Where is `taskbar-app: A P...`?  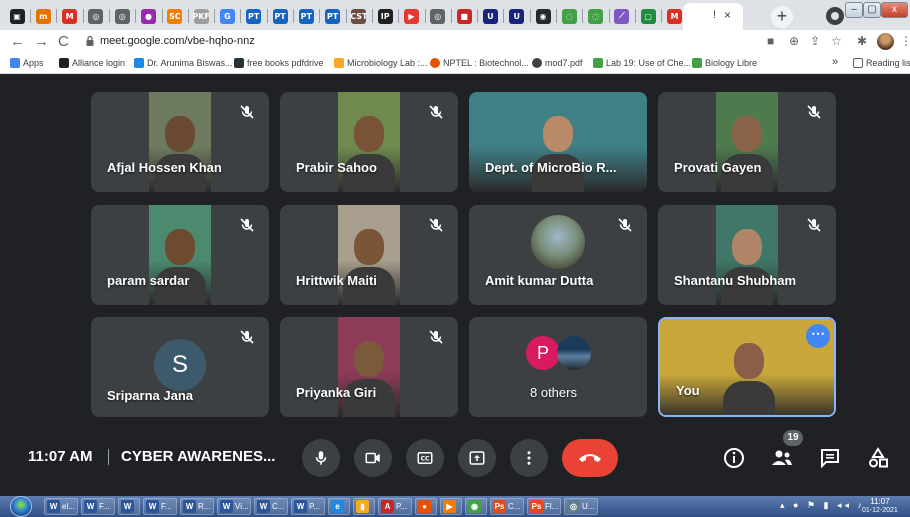 taskbar-app: A P... is located at coordinates (395, 506).